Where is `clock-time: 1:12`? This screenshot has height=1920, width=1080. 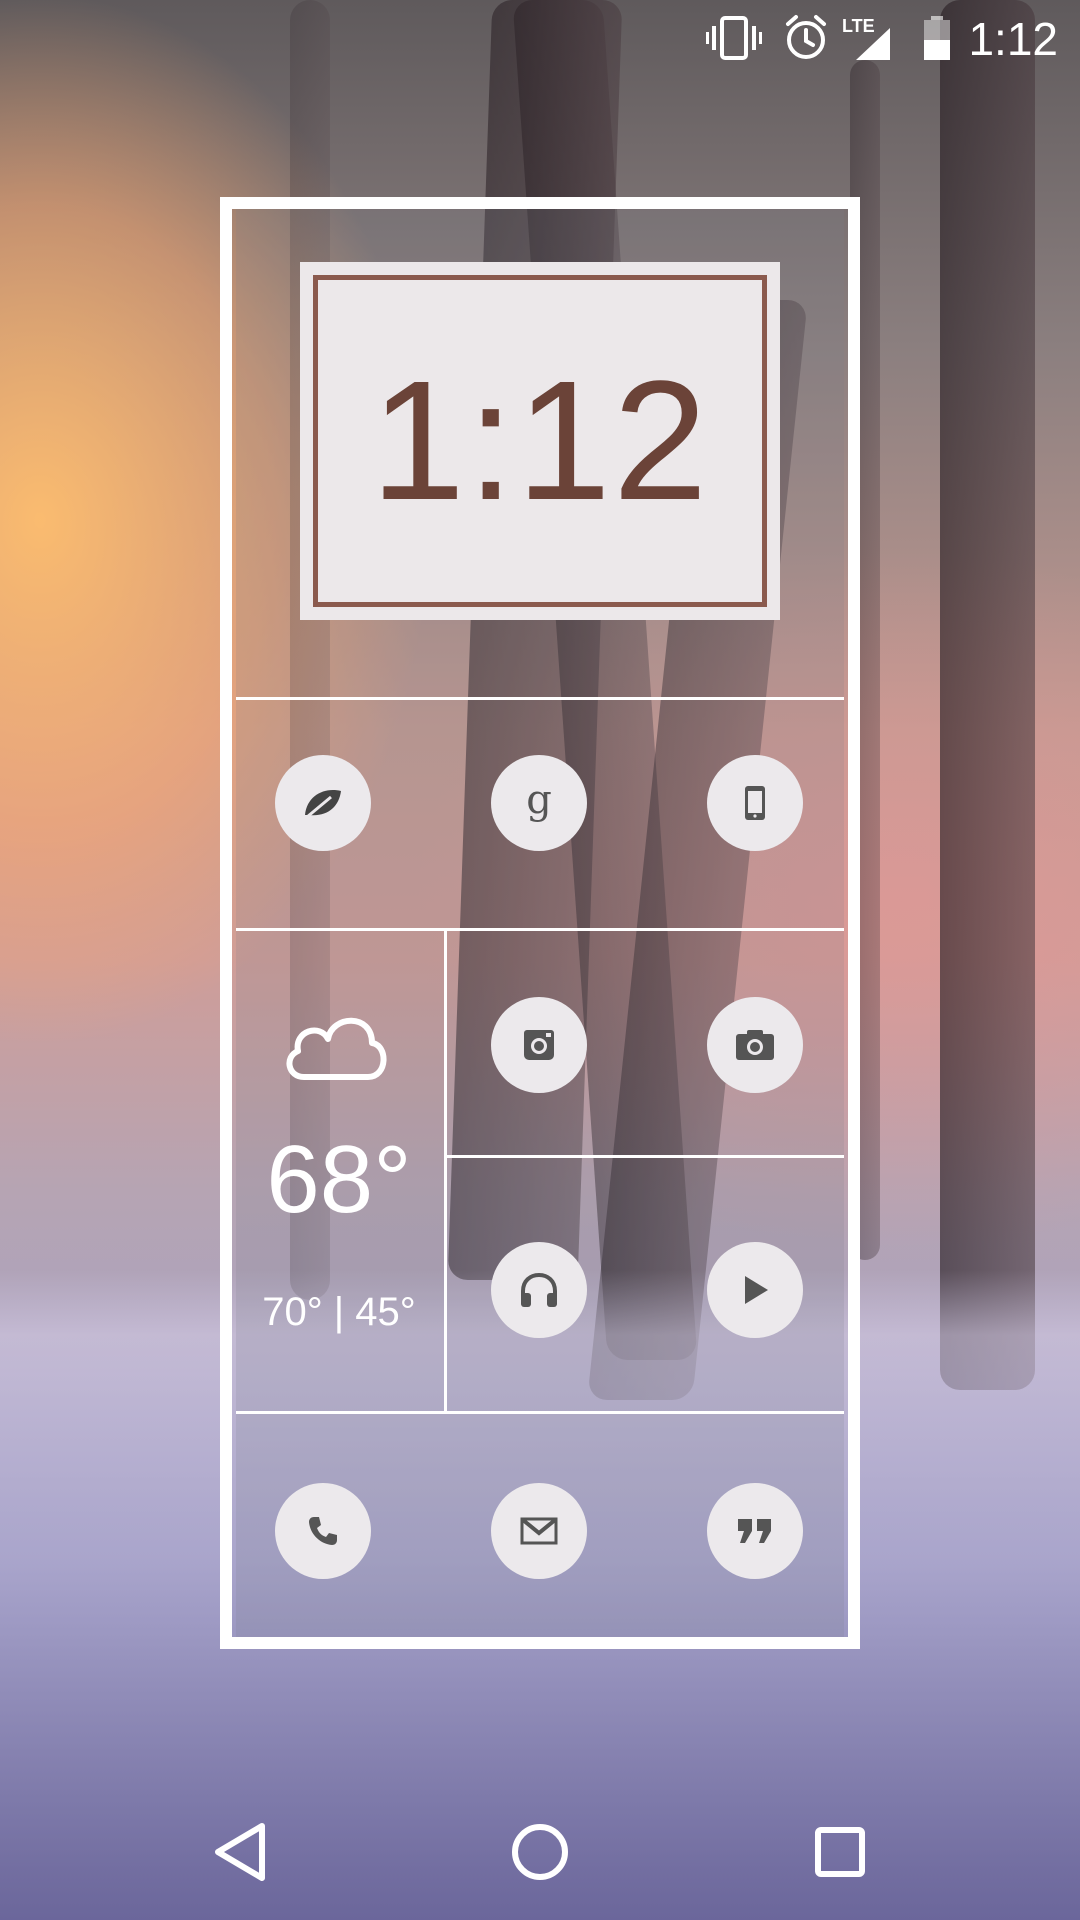 clock-time: 1:12 is located at coordinates (540, 441).